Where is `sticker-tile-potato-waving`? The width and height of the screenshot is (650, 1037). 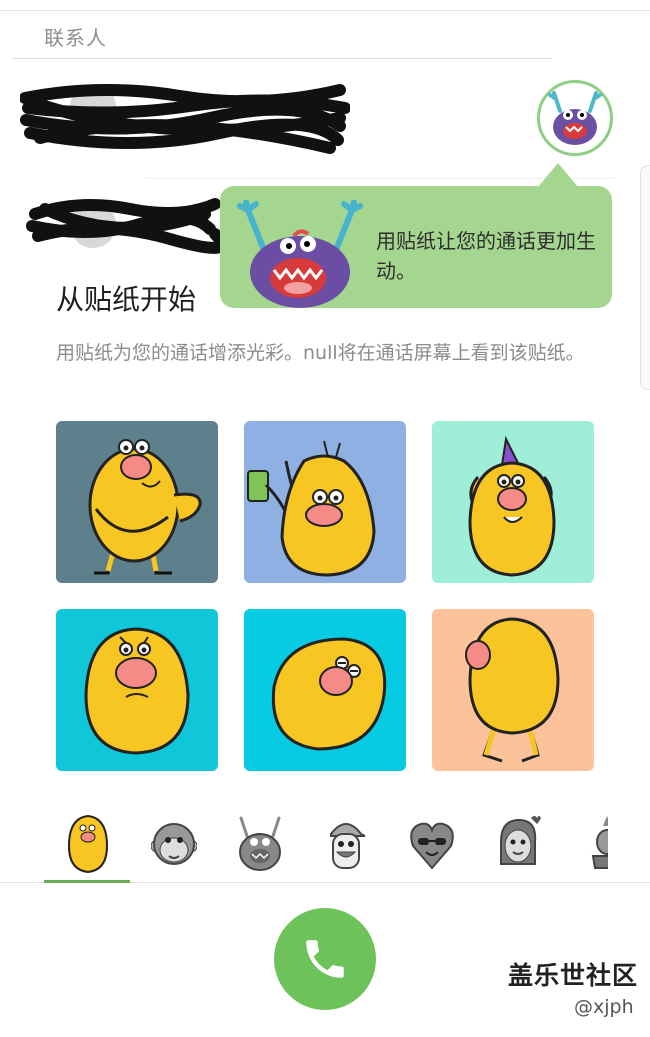
sticker-tile-potato-waving is located at coordinates (137, 502).